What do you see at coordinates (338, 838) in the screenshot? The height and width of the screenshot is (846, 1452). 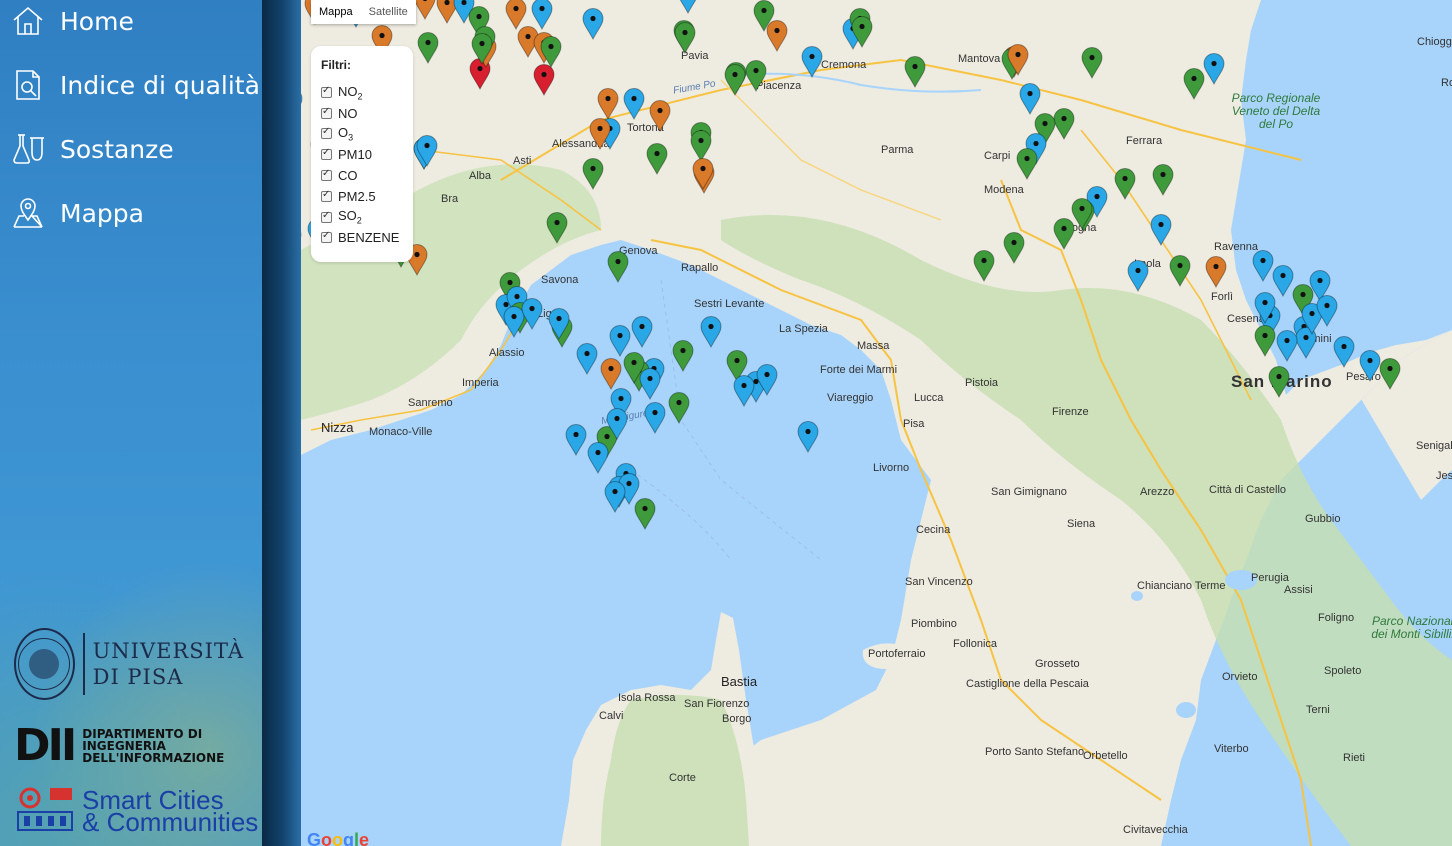 I see `google-logo: Google` at bounding box center [338, 838].